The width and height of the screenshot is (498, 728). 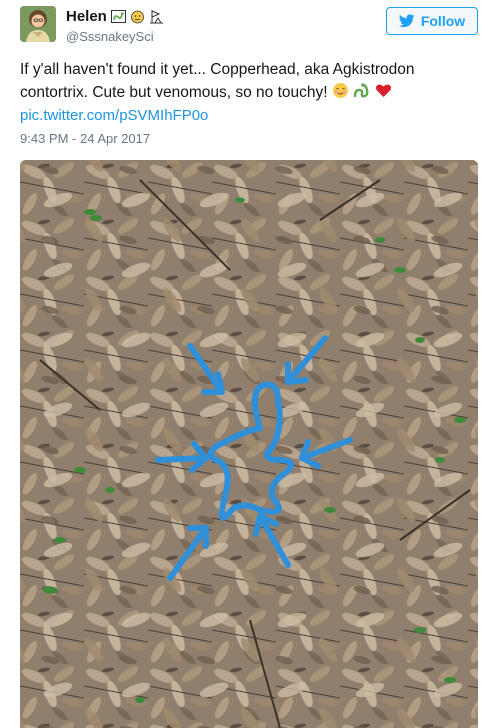 I want to click on flag-icon, so click(x=156, y=17).